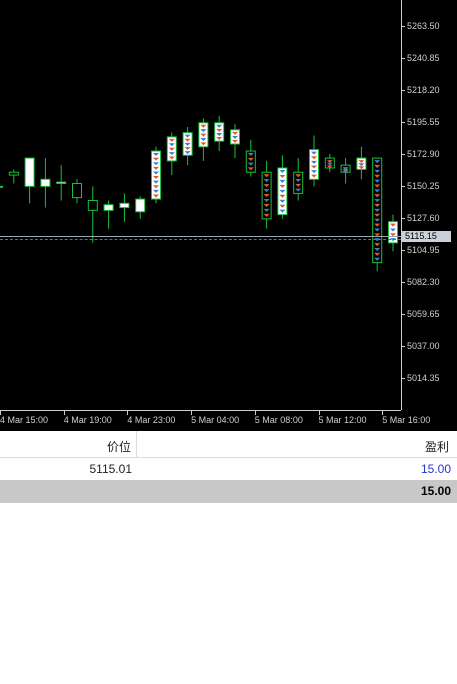  What do you see at coordinates (423, 58) in the screenshot?
I see `price-axis-label: 5240.85` at bounding box center [423, 58].